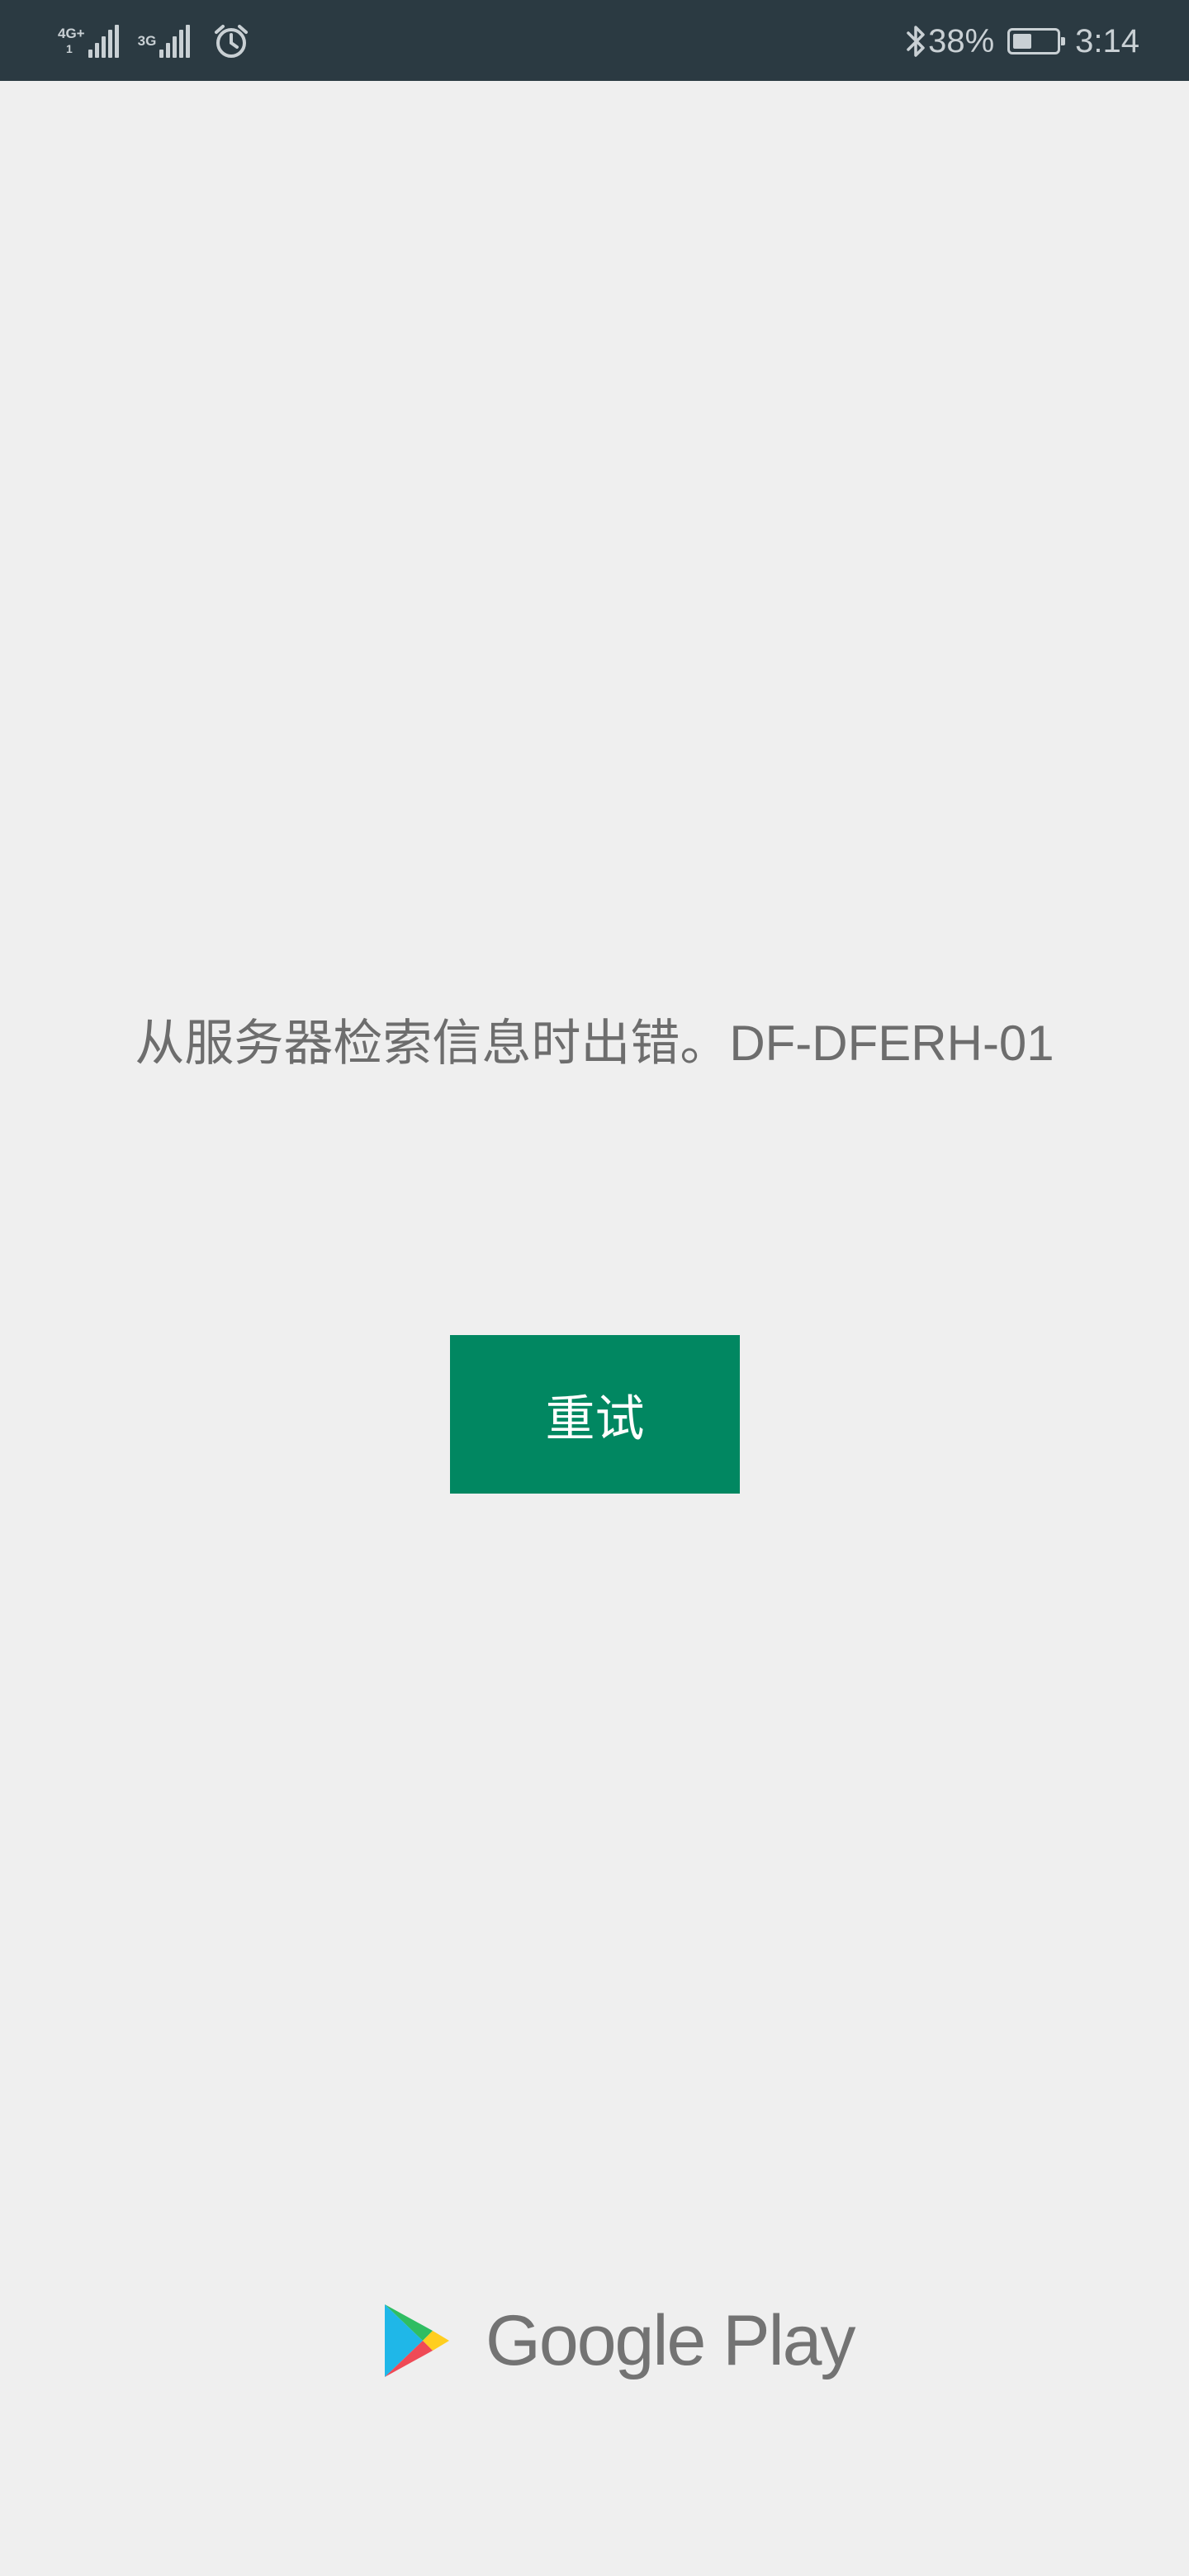  Describe the element at coordinates (71, 41) in the screenshot. I see `network-primary-label: 4G+ 1` at that location.